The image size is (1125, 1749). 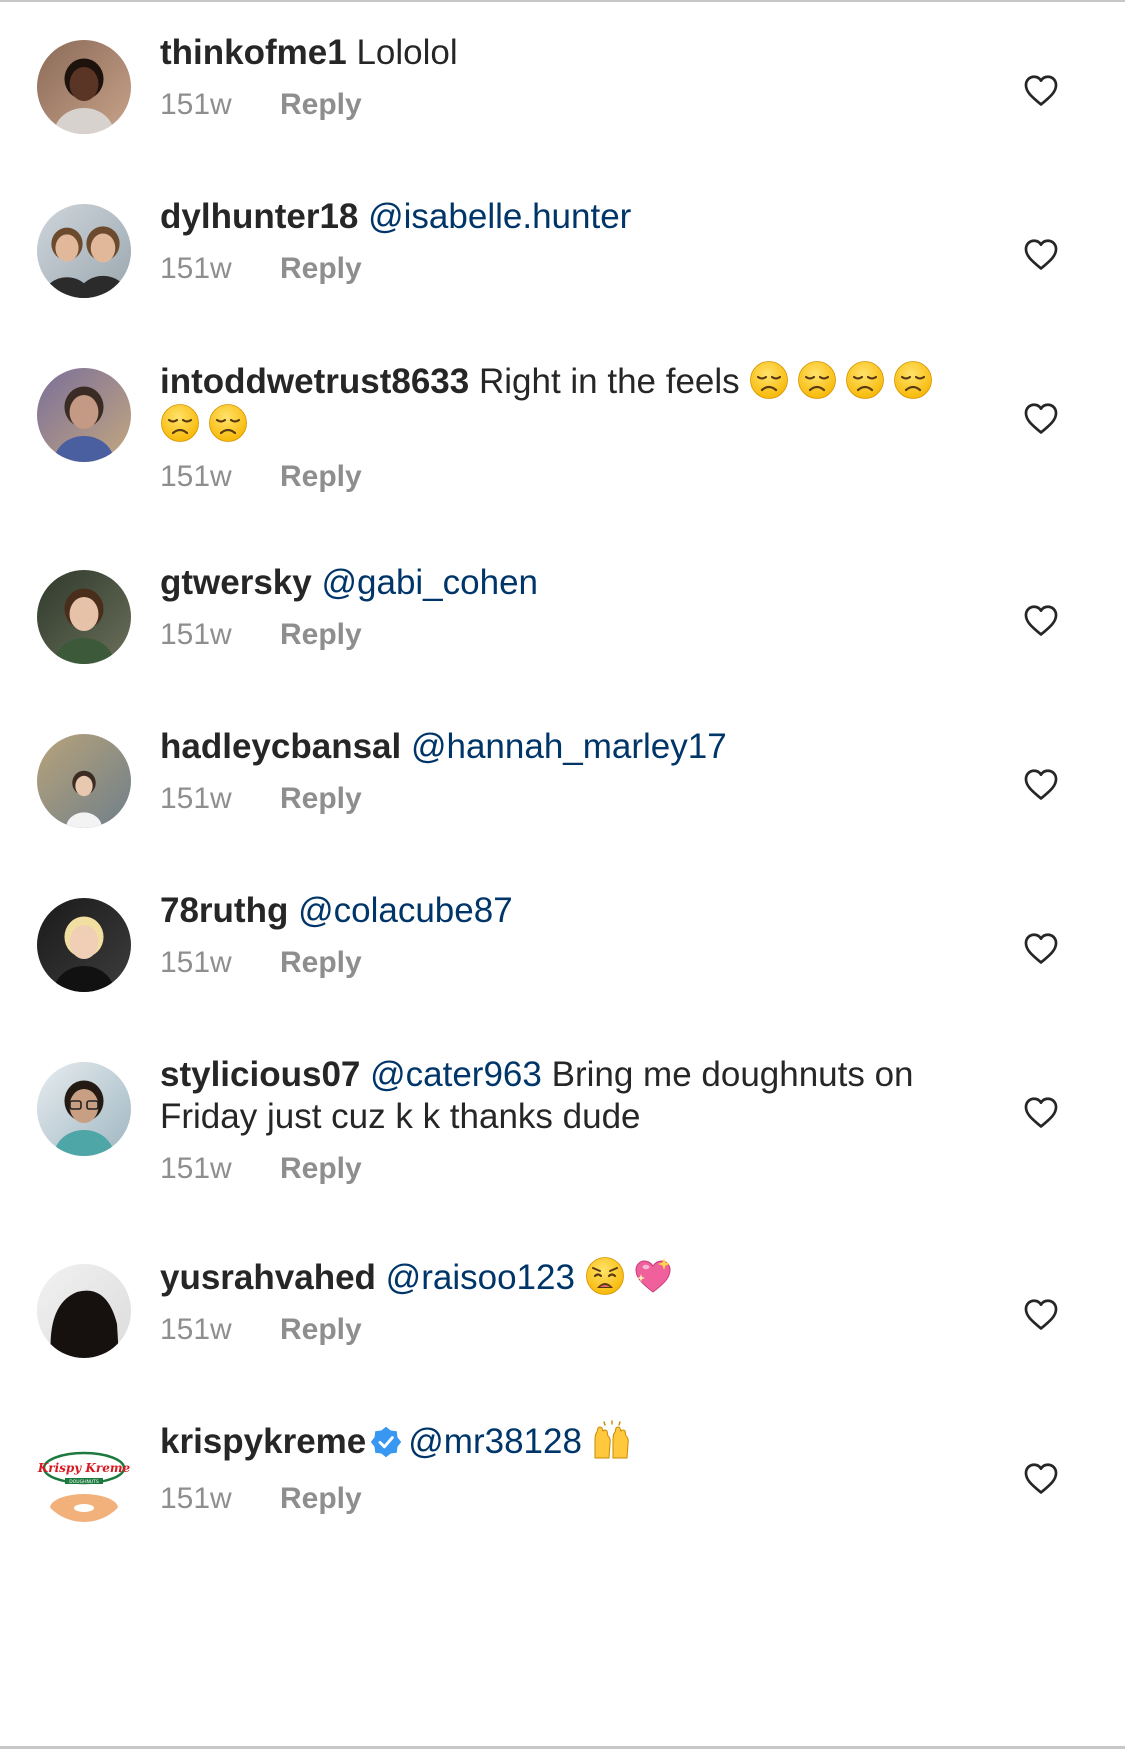 I want to click on comment-body: gtwersky @gabi_cohen 151w Reply, so click(x=555, y=607).